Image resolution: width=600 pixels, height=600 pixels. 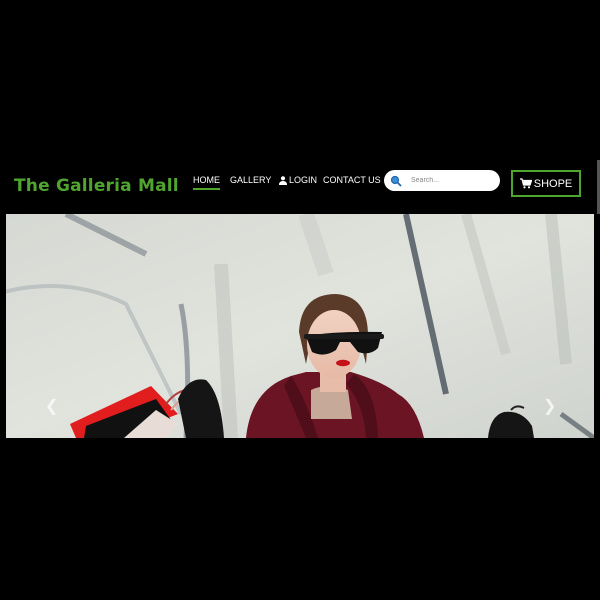 What do you see at coordinates (549, 406) in the screenshot?
I see `chevron-right-icon: ❯` at bounding box center [549, 406].